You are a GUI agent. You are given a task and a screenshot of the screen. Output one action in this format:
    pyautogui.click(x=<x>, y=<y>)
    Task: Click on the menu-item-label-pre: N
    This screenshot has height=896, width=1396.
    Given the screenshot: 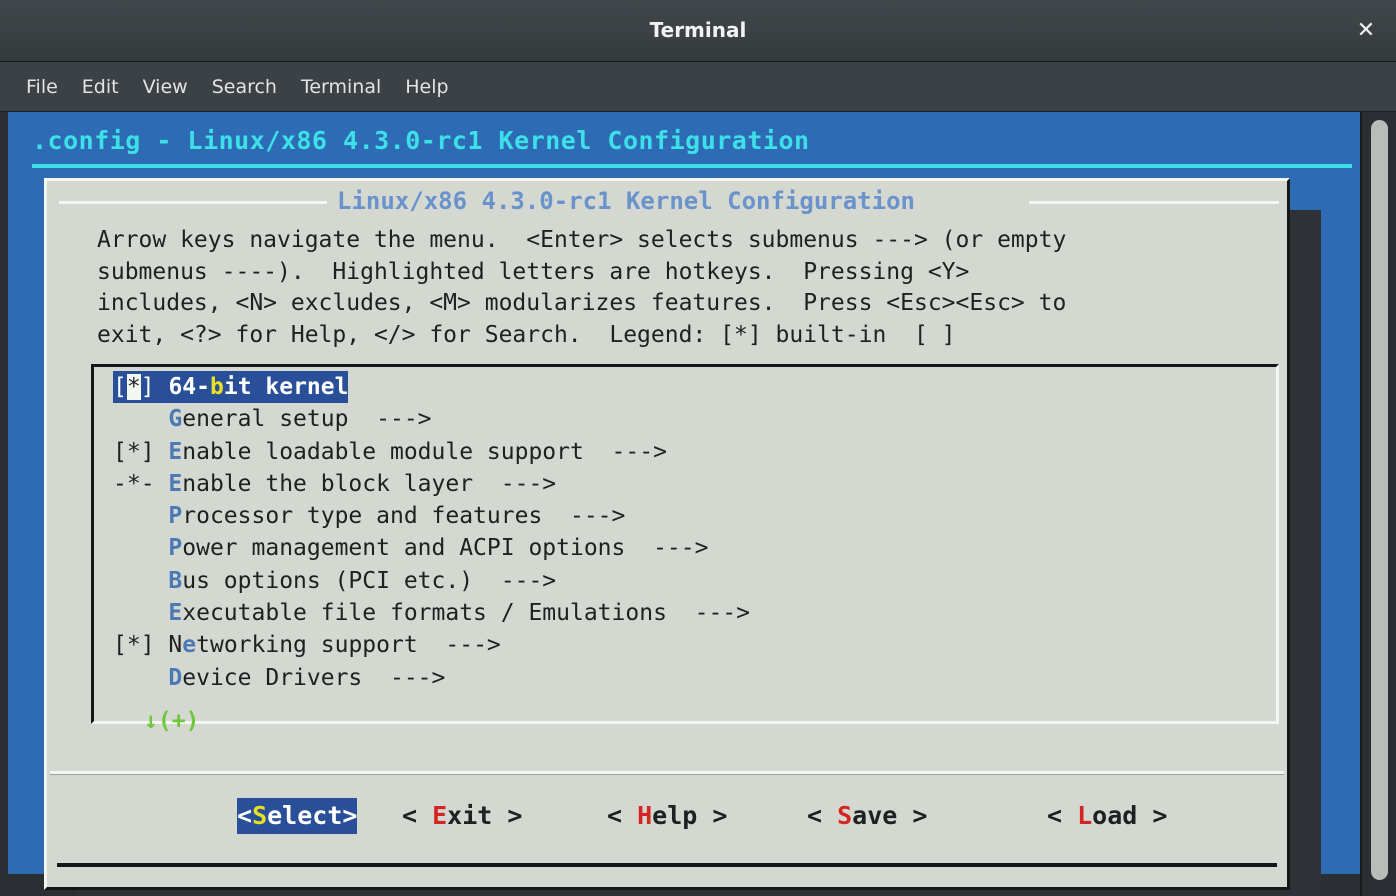 What is the action you would take?
    pyautogui.click(x=175, y=645)
    